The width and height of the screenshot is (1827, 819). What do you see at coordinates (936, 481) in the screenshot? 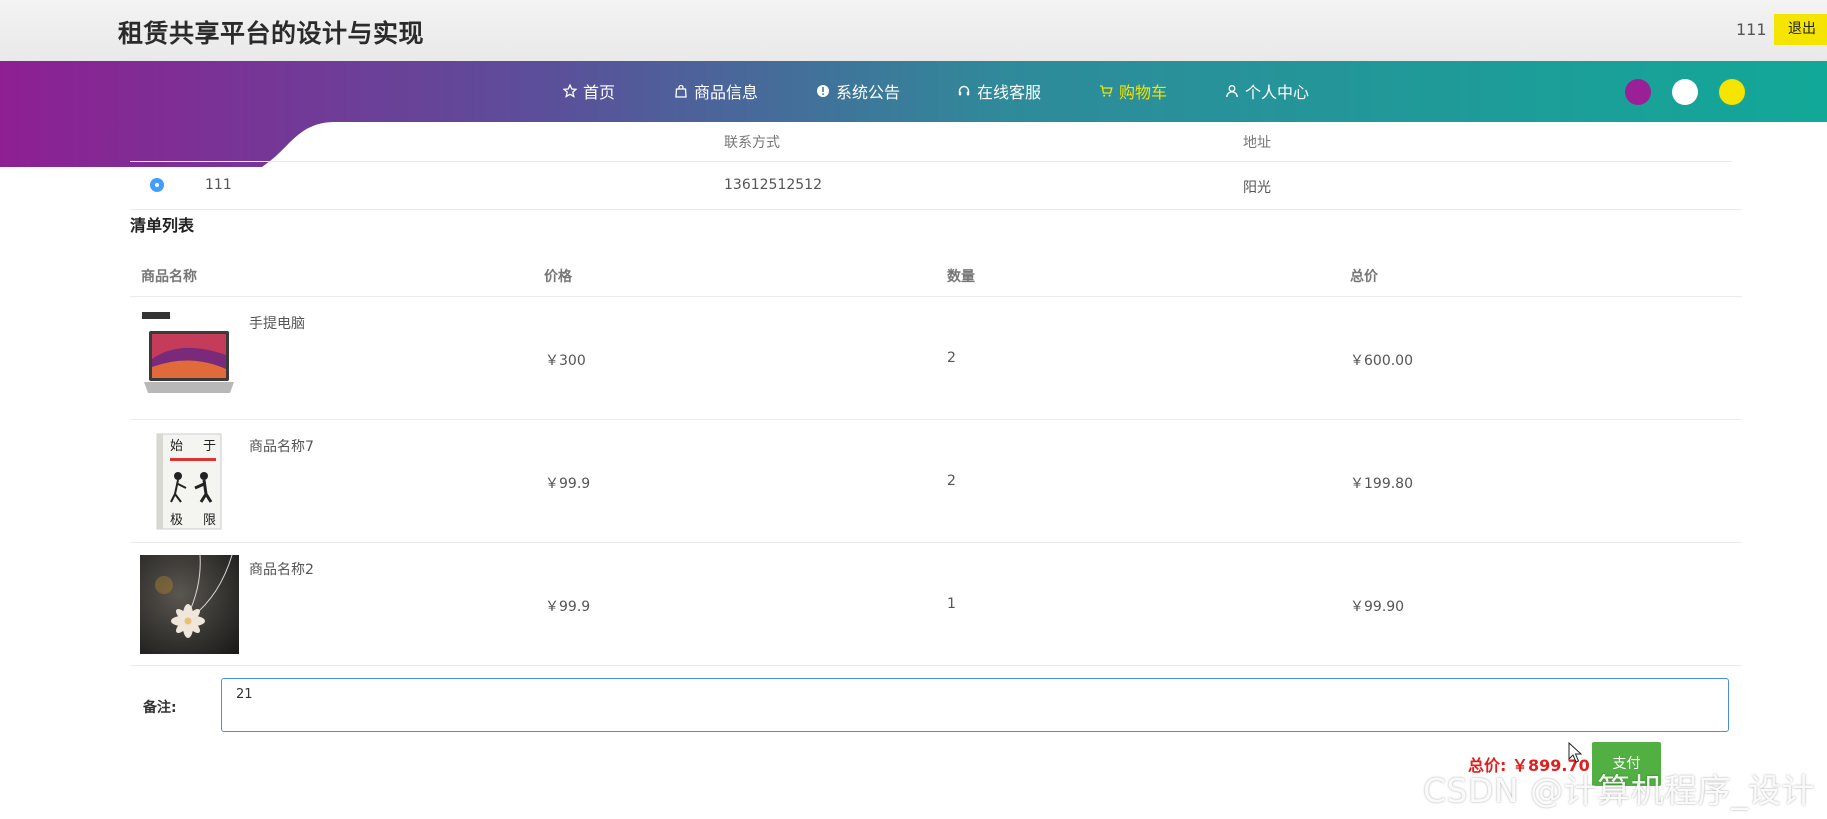
I see `table-row: 始 于 极 限 商品名称7 ￥99.9 2 ￥199.80` at bounding box center [936, 481].